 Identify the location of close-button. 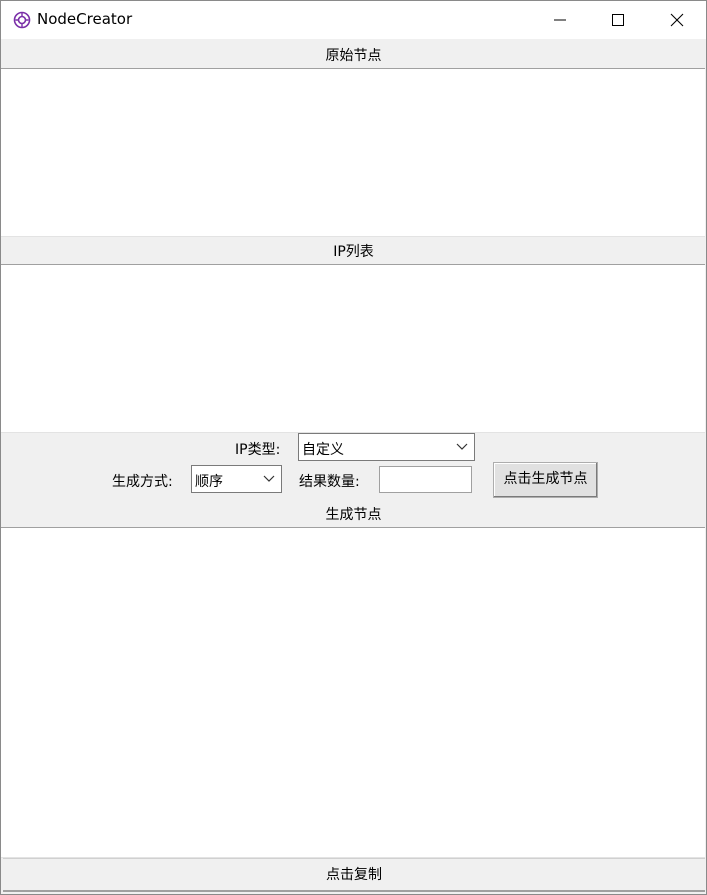
(677, 20).